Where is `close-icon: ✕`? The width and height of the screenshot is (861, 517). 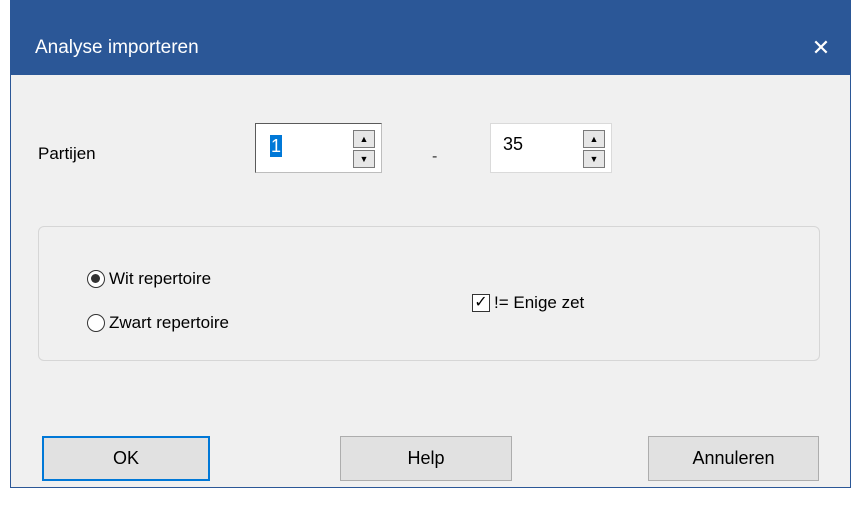 close-icon: ✕ is located at coordinates (821, 48).